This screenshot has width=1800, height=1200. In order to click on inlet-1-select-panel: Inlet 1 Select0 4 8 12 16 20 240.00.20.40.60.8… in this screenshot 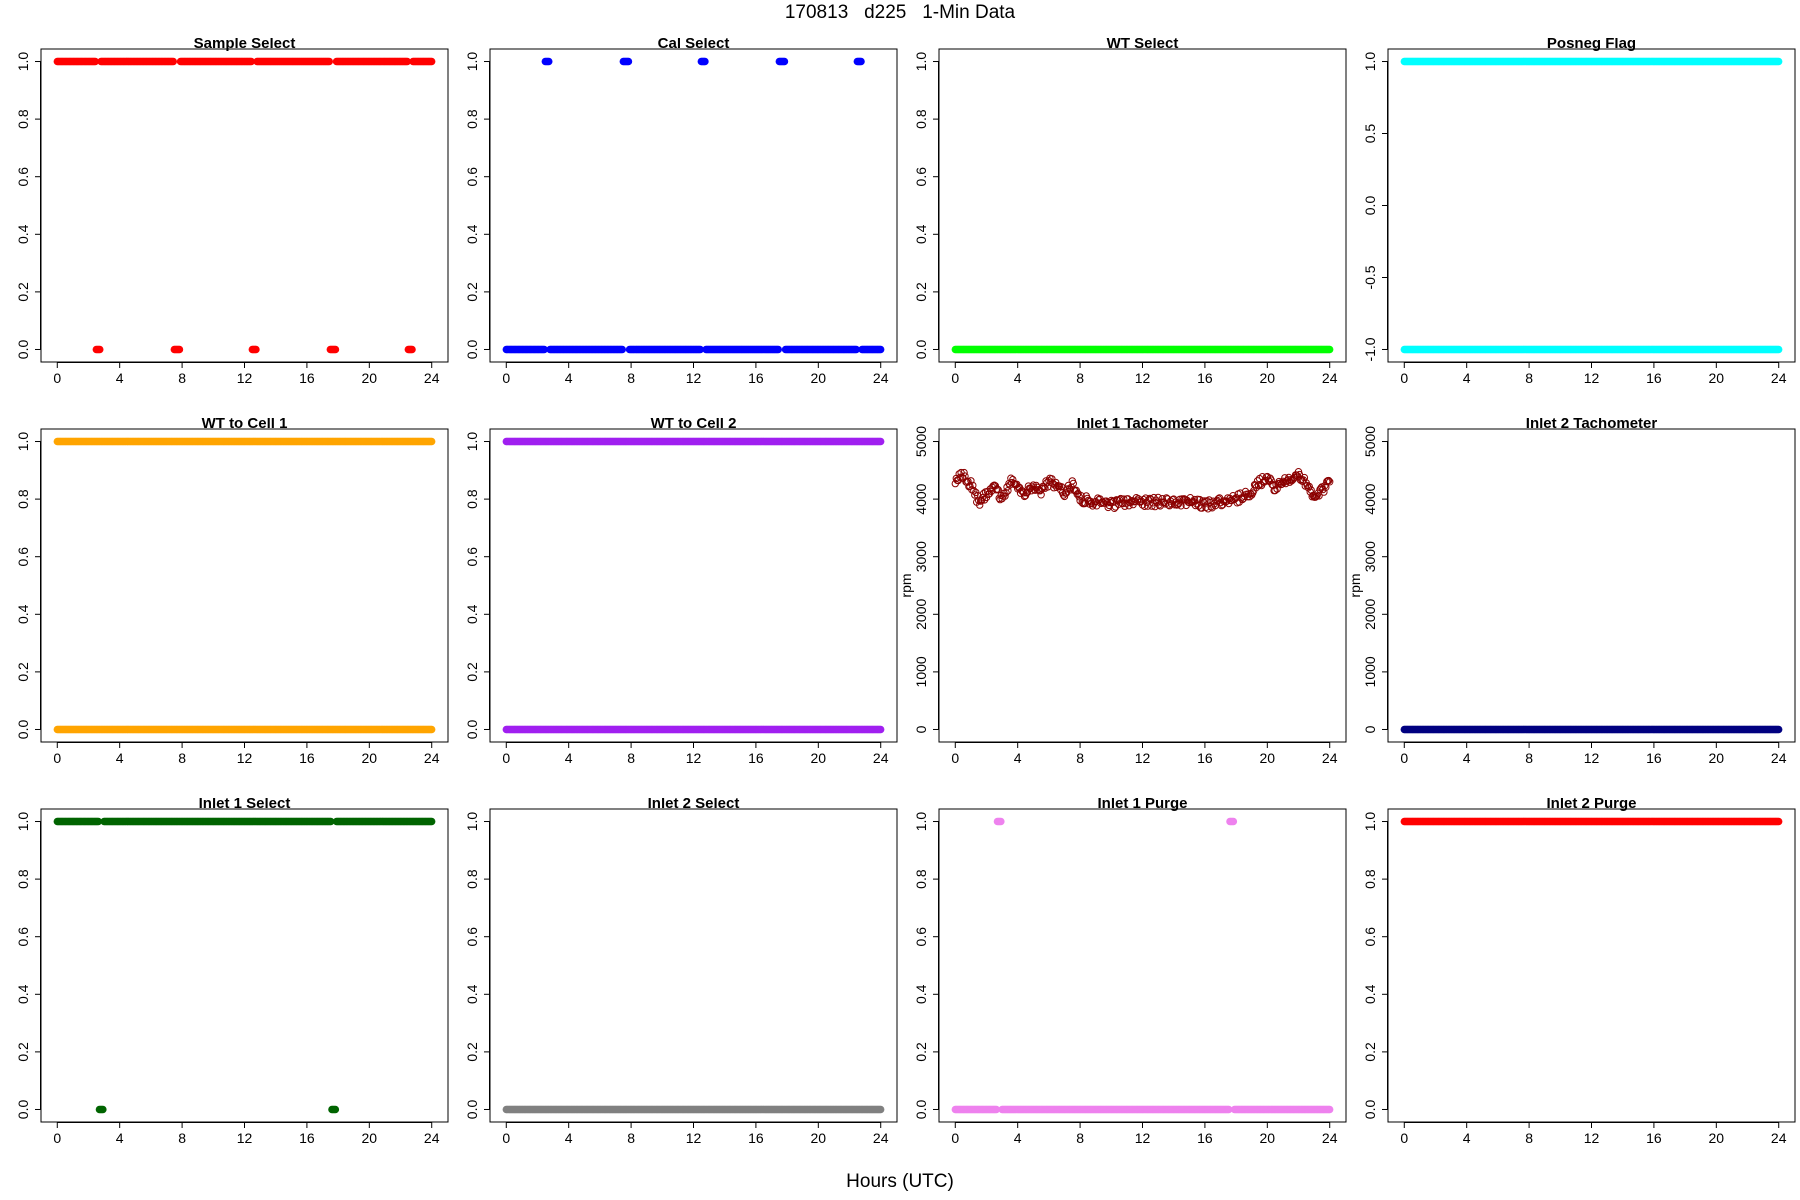, I will do `click(232, 972)`.